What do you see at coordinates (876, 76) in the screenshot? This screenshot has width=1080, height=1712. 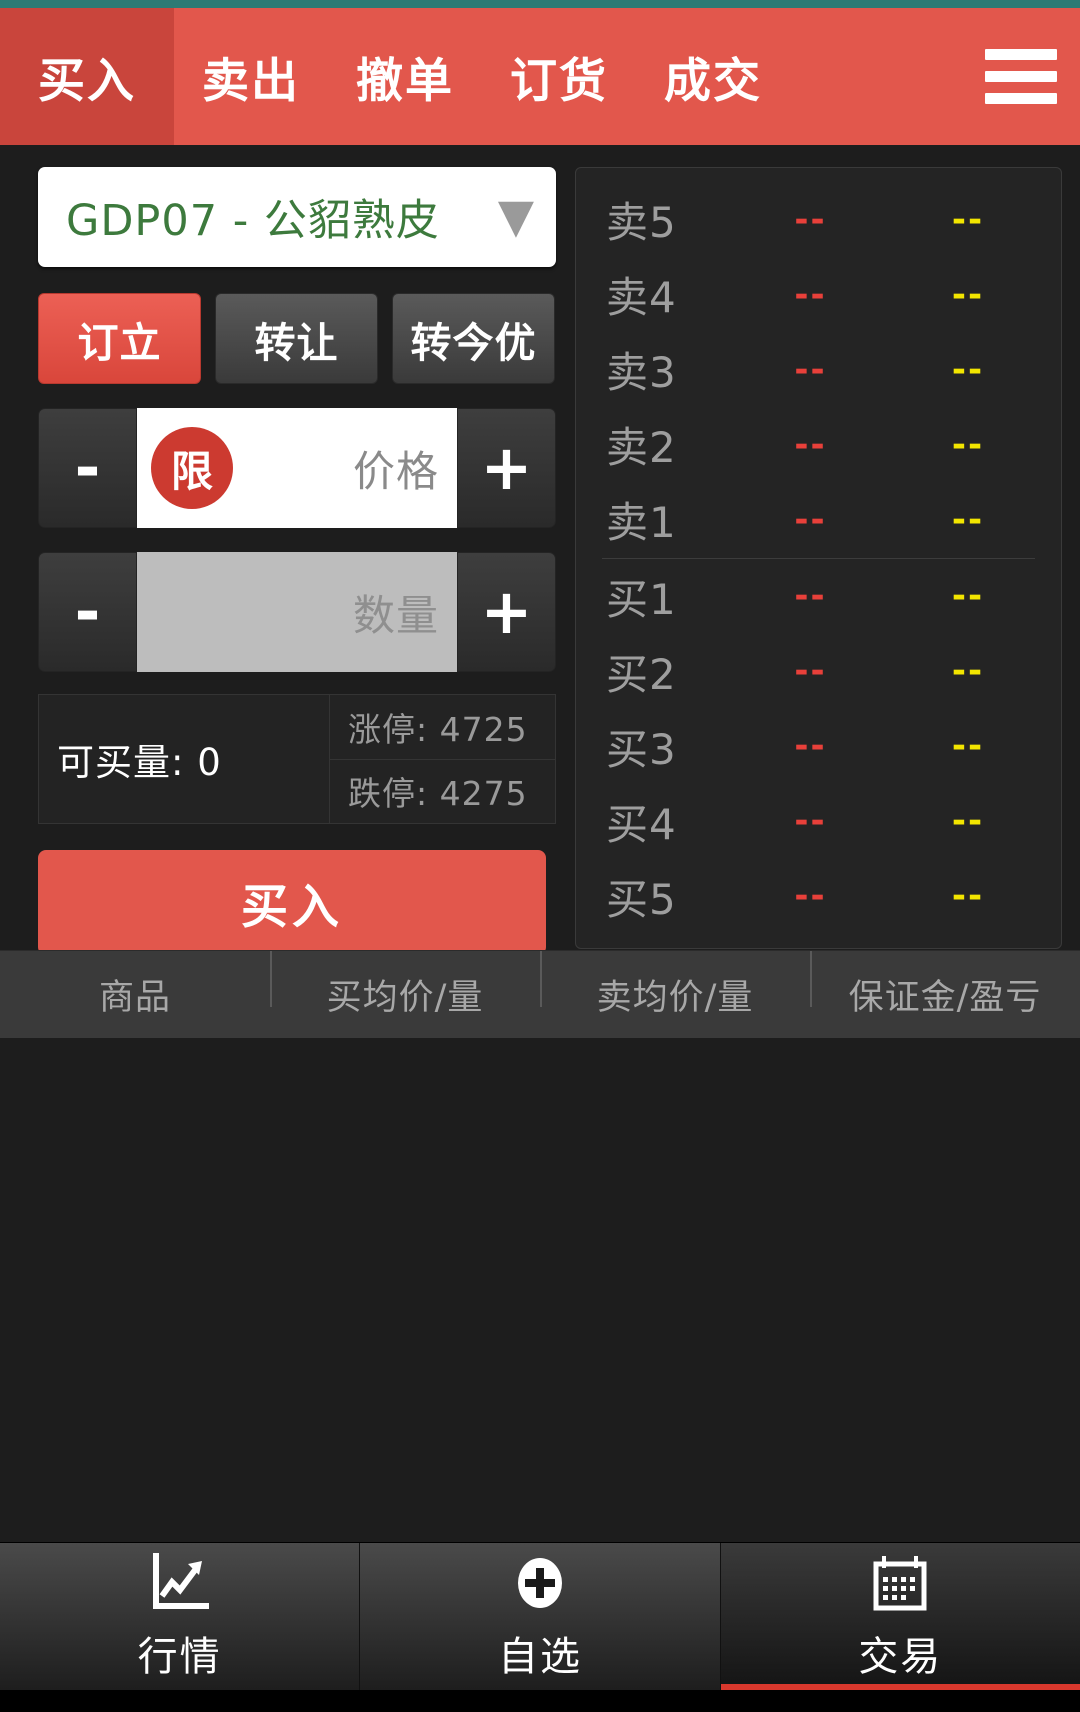 I see `topnav-spacer` at bounding box center [876, 76].